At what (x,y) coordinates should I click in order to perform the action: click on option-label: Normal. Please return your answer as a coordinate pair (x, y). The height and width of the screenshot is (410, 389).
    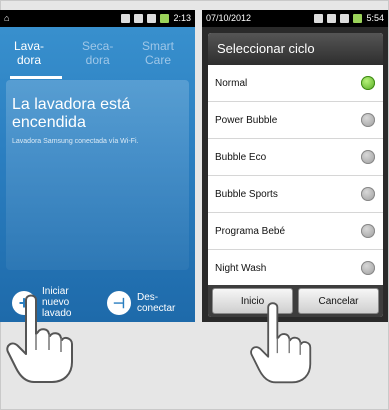
    Looking at the image, I should click on (231, 83).